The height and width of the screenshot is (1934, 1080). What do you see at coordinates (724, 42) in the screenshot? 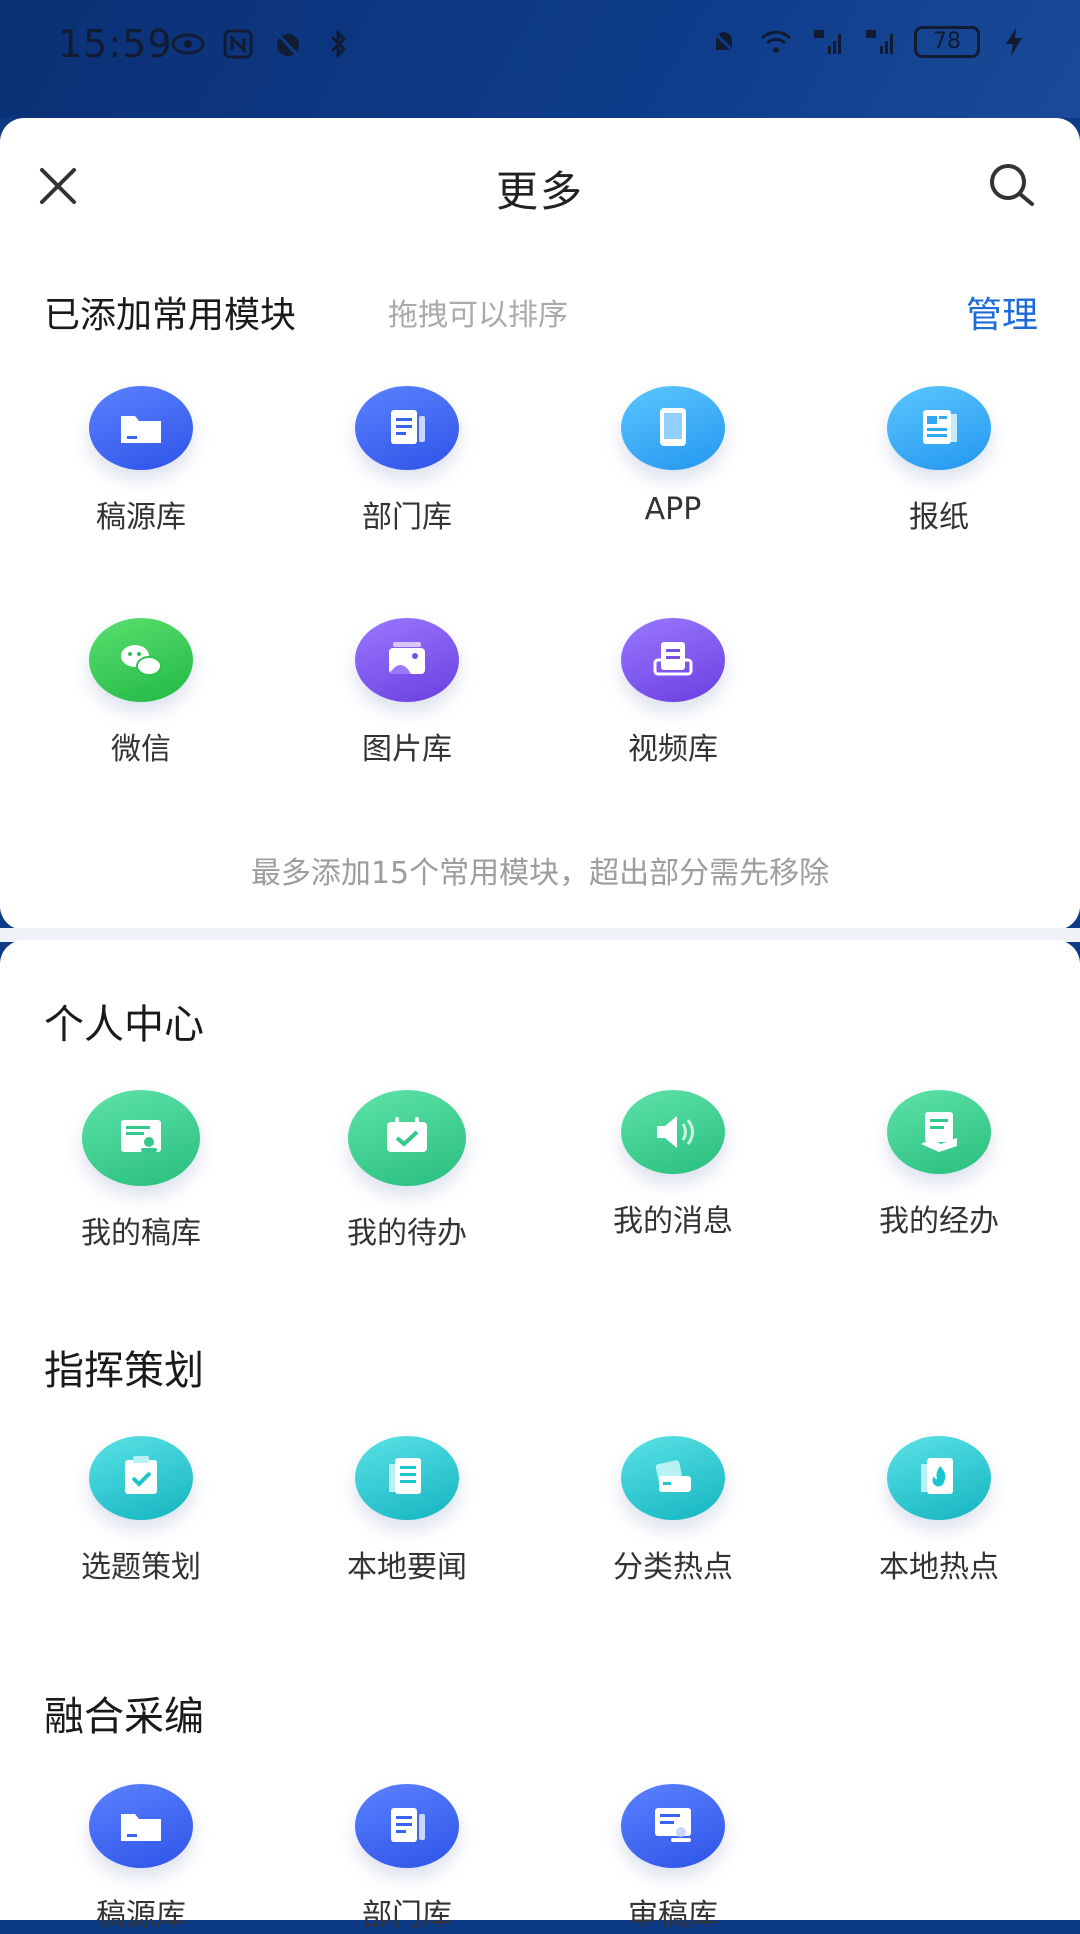
I see `mute-bell-icon` at bounding box center [724, 42].